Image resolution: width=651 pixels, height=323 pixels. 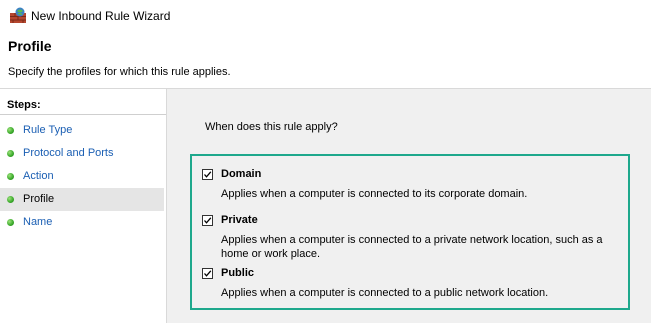 I want to click on private-checkbox, so click(x=207, y=220).